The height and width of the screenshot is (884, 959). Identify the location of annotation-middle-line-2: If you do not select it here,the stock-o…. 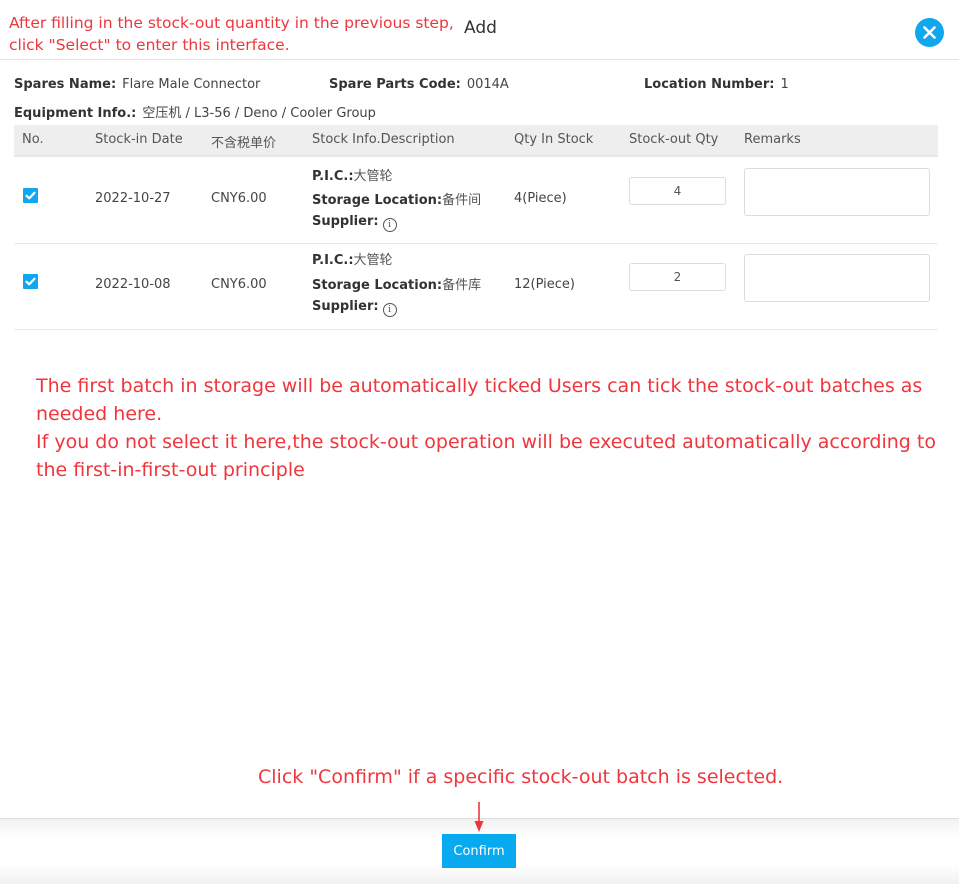
(486, 456).